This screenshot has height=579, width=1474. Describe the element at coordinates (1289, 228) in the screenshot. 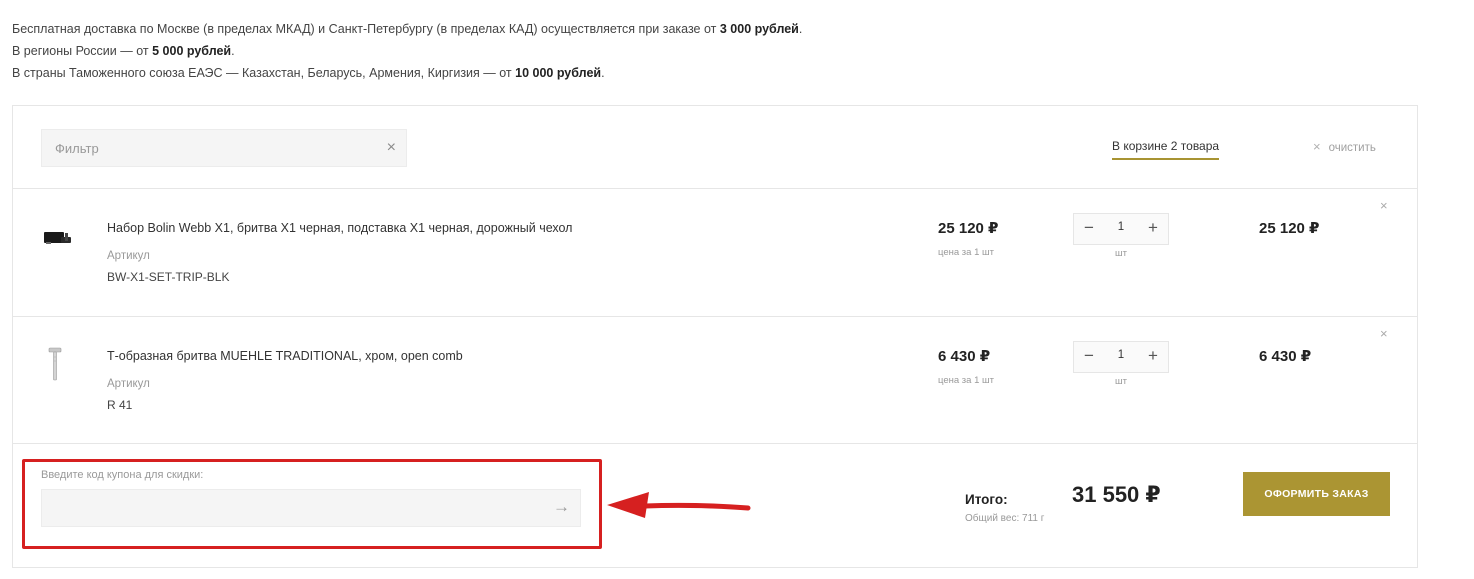

I see `line-total: 25 120 ₽` at that location.